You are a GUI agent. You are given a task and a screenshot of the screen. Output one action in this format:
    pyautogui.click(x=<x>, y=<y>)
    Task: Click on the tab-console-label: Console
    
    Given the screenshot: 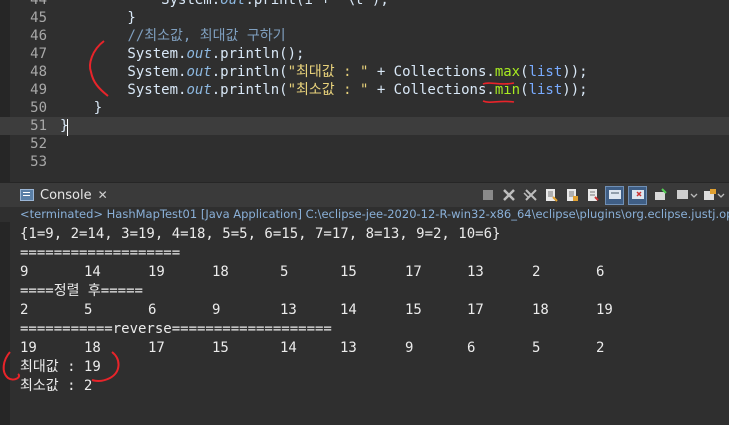 What is the action you would take?
    pyautogui.click(x=66, y=195)
    